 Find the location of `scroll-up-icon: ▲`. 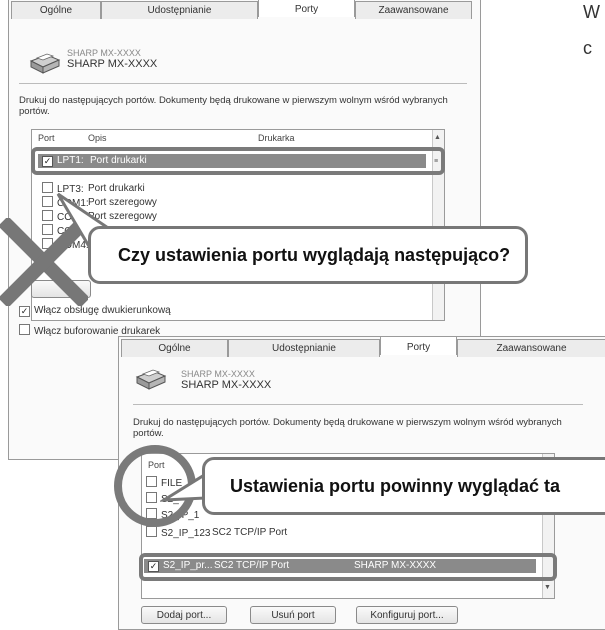

scroll-up-icon: ▲ is located at coordinates (437, 137).